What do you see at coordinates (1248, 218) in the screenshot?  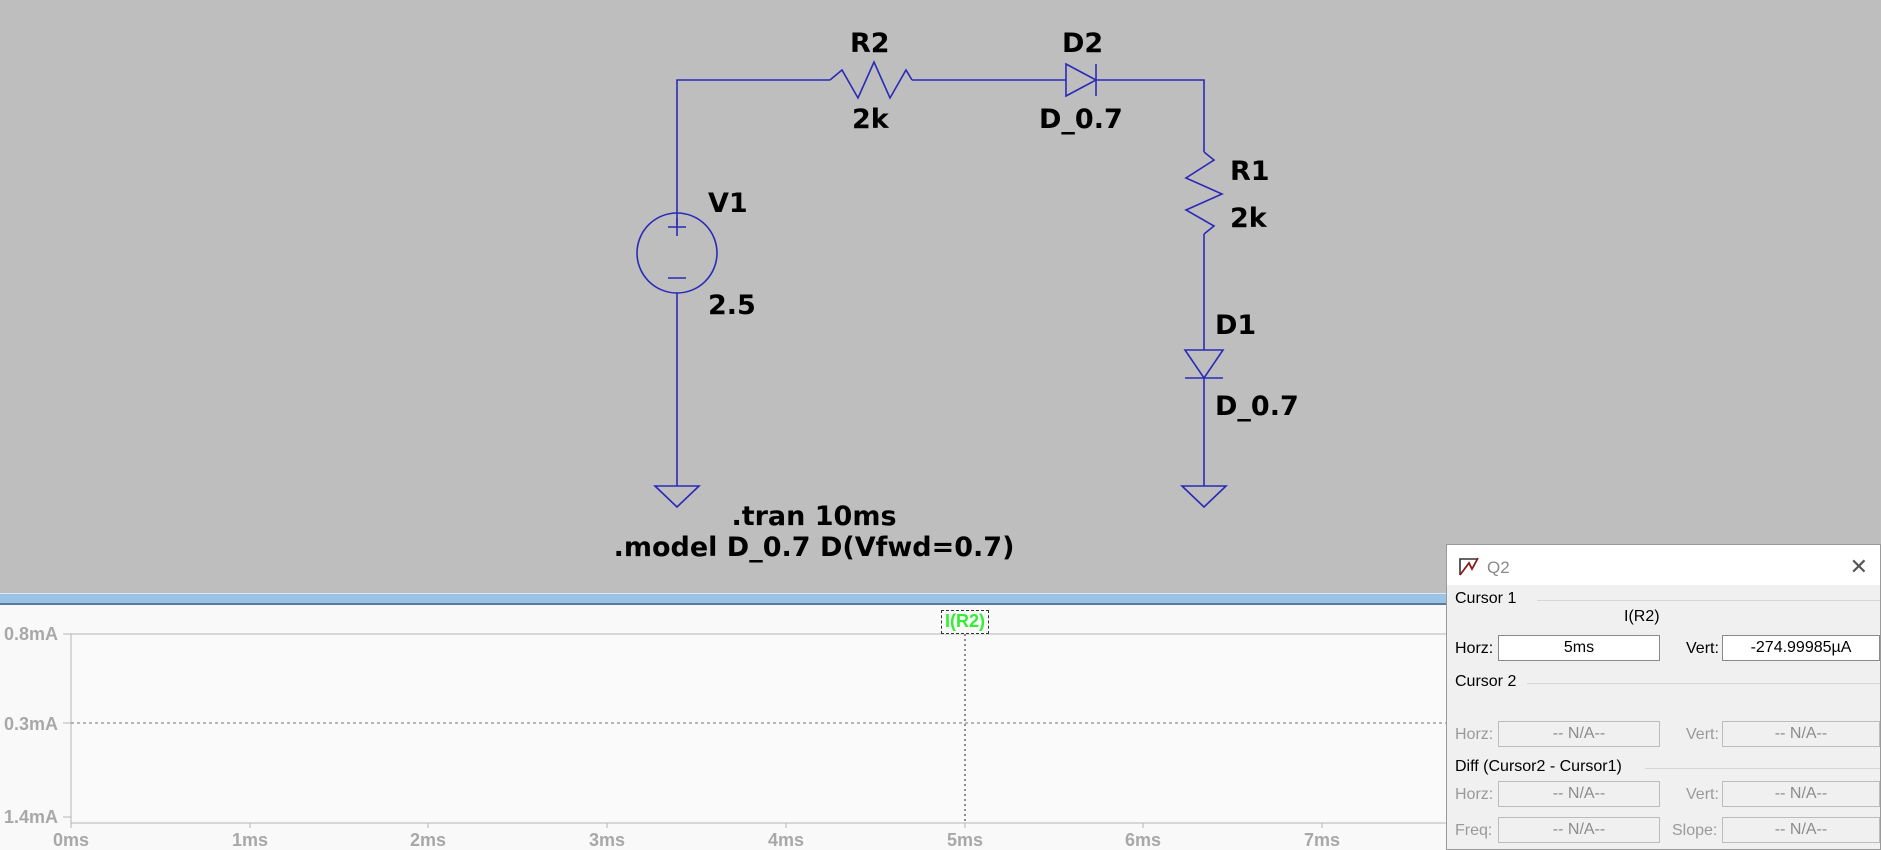 I see `r1-value-label: 2k` at bounding box center [1248, 218].